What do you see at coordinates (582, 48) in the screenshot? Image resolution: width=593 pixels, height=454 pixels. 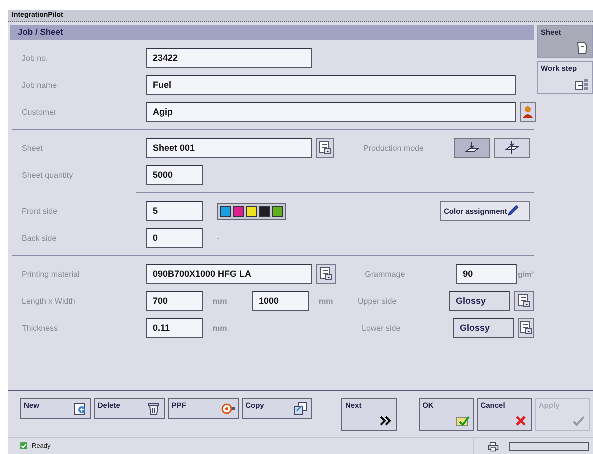 I see `sheet-icon` at bounding box center [582, 48].